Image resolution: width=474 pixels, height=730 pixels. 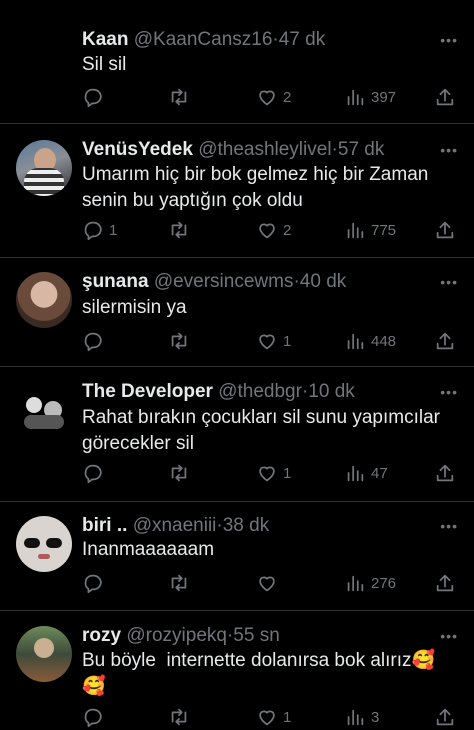 I want to click on display-name: biri .., so click(x=104, y=525).